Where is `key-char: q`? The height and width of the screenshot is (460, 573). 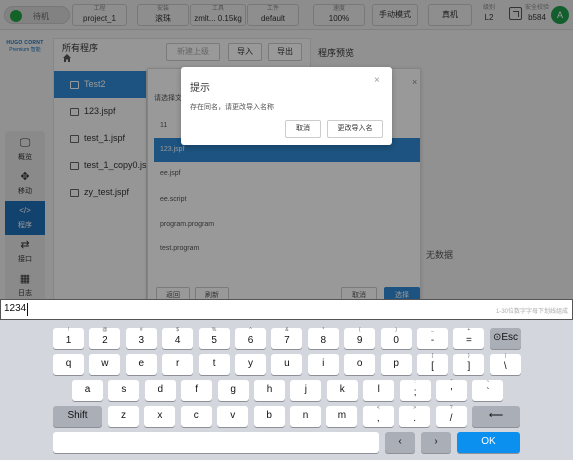
key-char: q is located at coordinates (68, 363).